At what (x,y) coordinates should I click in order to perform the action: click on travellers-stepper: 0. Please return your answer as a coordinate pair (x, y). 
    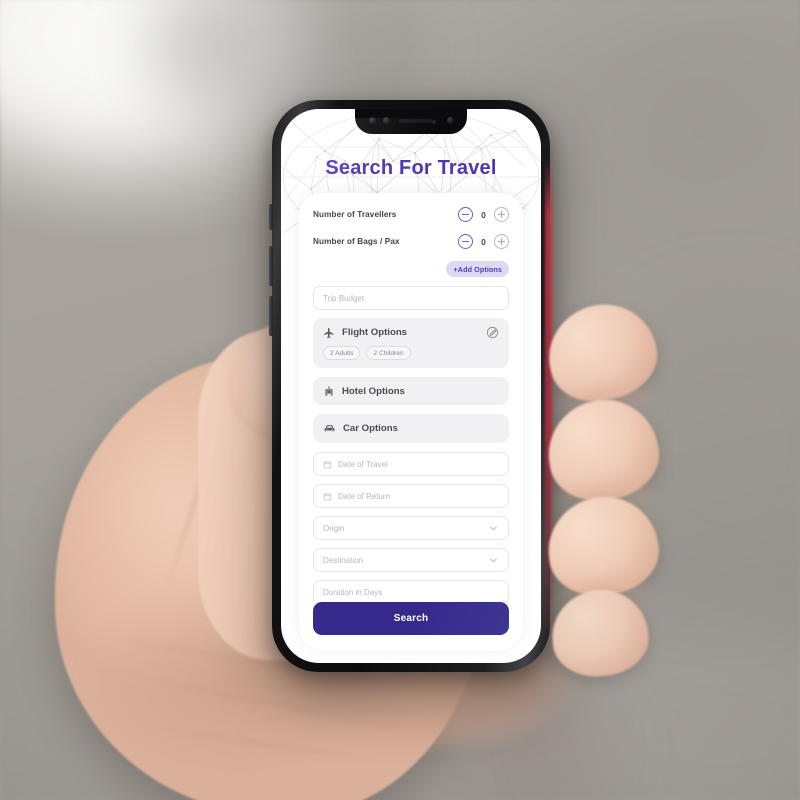
    Looking at the image, I should click on (483, 214).